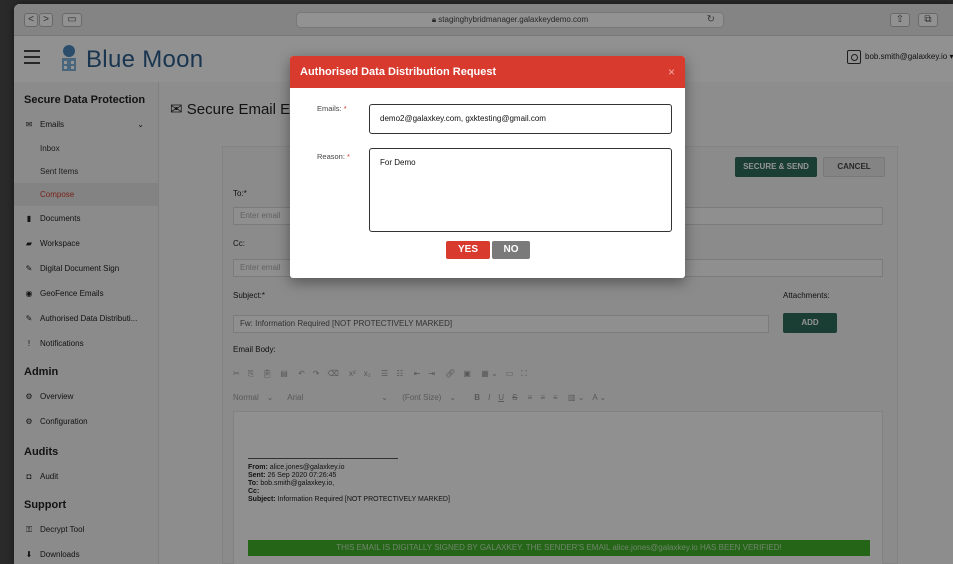 This screenshot has width=953, height=564. I want to click on emails-label-text: Emails:, so click(329, 108).